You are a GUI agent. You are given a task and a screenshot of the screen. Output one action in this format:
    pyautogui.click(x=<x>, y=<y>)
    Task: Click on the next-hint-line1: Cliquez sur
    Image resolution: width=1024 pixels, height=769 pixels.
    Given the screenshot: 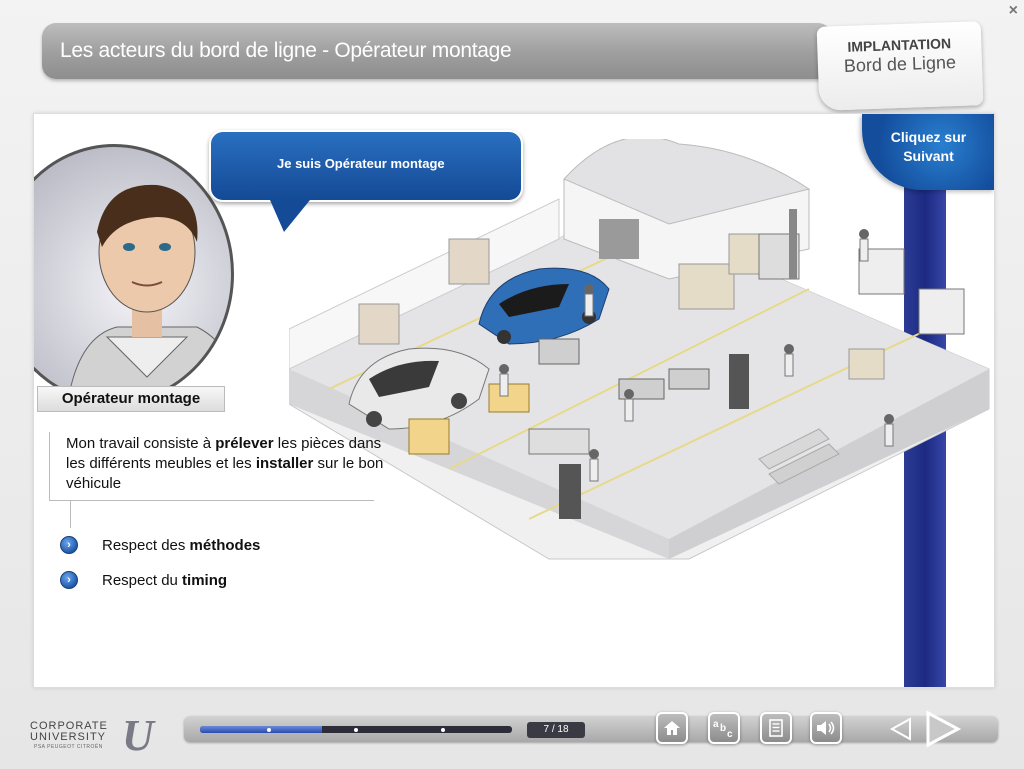 What is the action you would take?
    pyautogui.click(x=928, y=137)
    